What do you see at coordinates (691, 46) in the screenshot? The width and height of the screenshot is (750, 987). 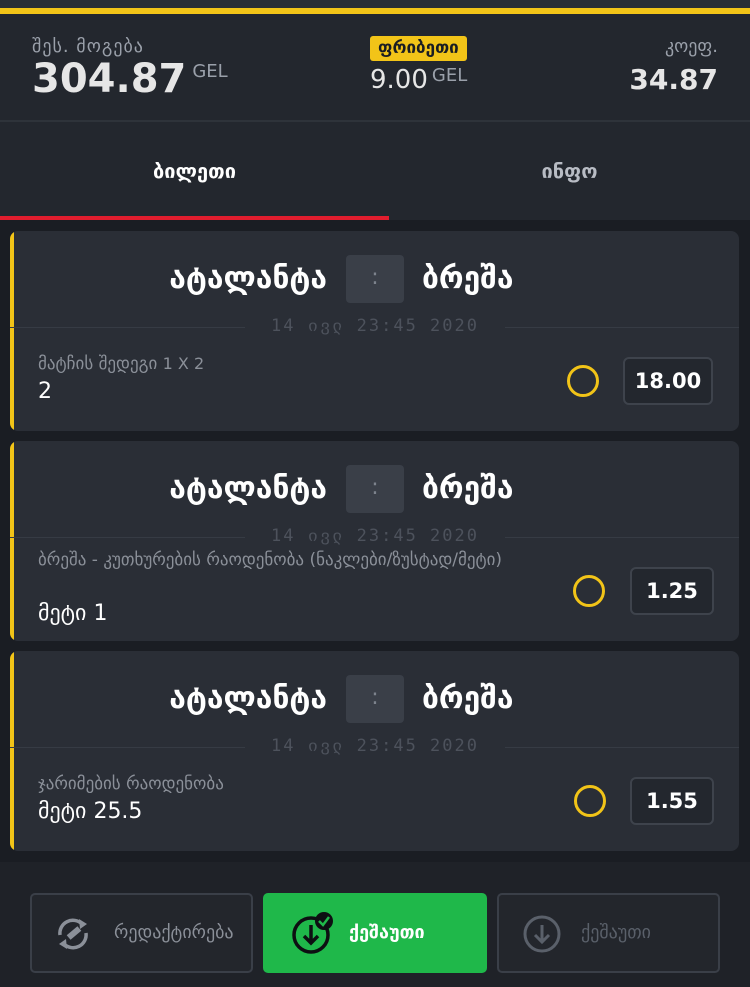 I see `coef-label: კოეფ.` at bounding box center [691, 46].